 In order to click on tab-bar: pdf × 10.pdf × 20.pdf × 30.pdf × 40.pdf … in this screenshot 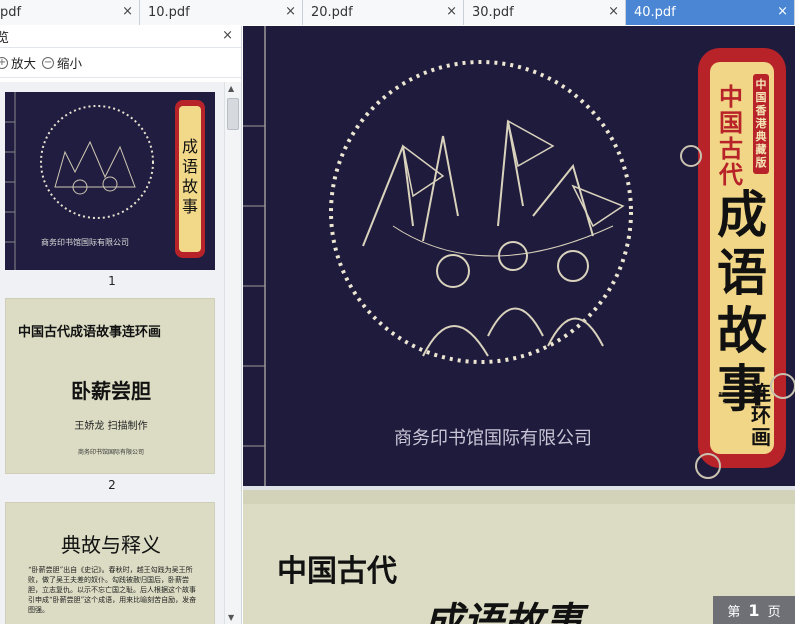, I will do `click(397, 12)`.